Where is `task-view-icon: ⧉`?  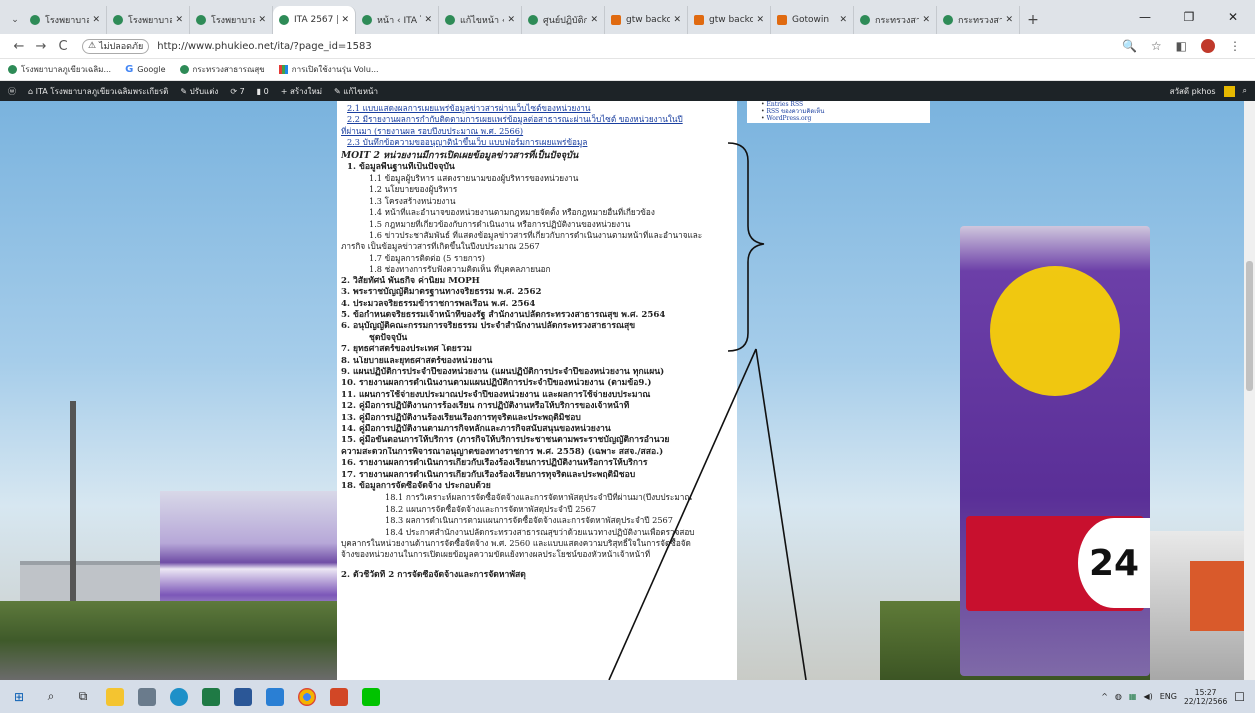 task-view-icon: ⧉ is located at coordinates (83, 697).